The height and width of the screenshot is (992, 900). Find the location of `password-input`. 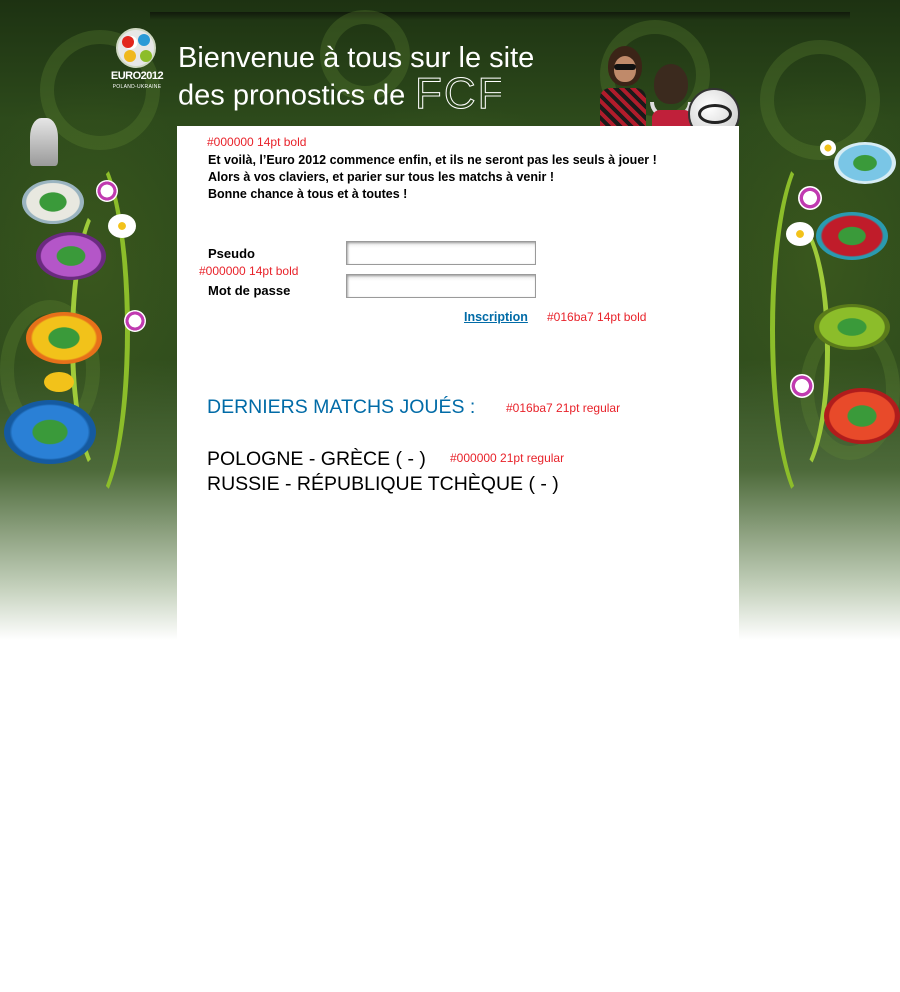

password-input is located at coordinates (441, 286).